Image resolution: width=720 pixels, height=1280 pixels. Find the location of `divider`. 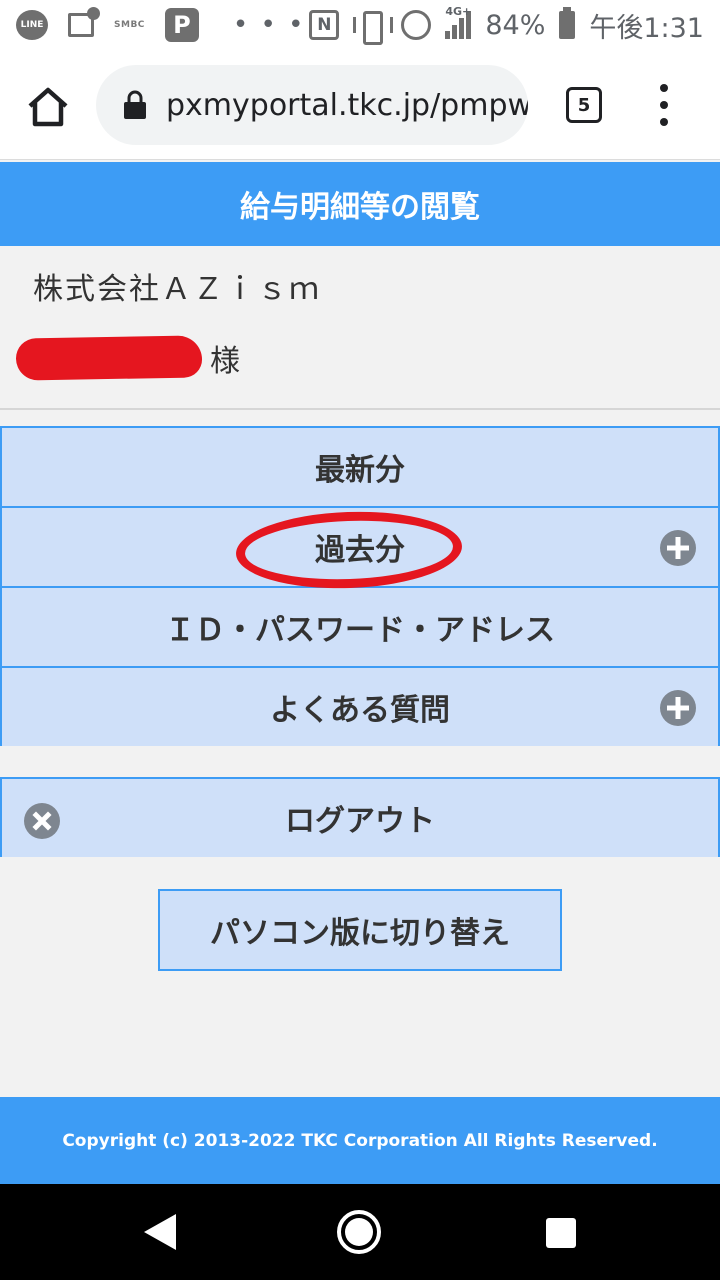

divider is located at coordinates (360, 409).